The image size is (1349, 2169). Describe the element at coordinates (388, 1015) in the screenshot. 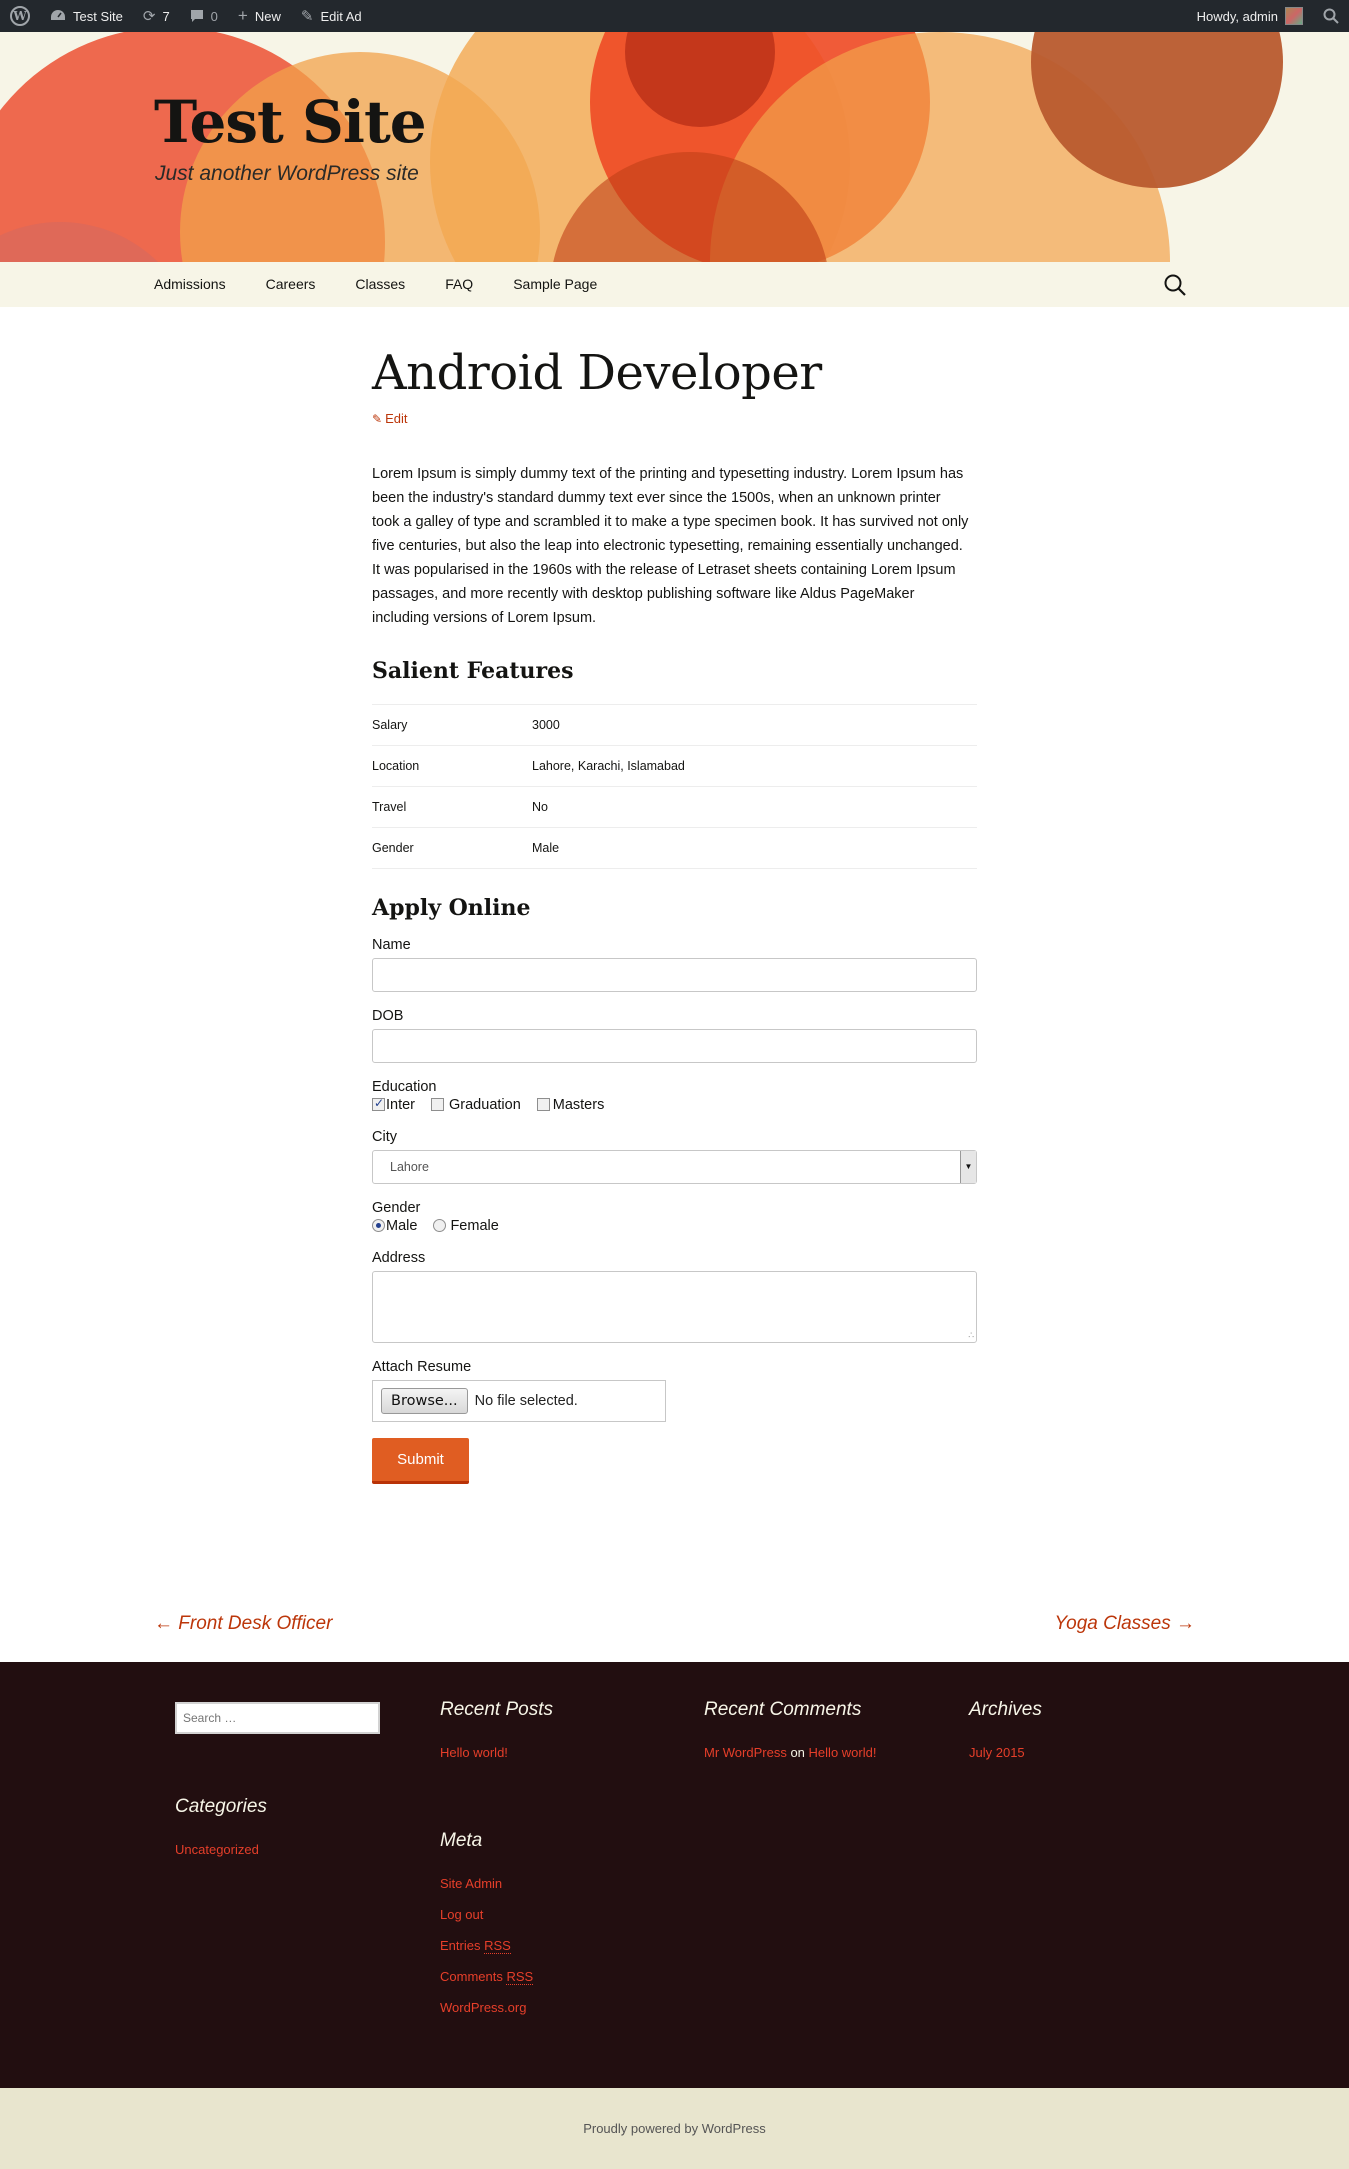

I see `dob-label: DOB` at that location.